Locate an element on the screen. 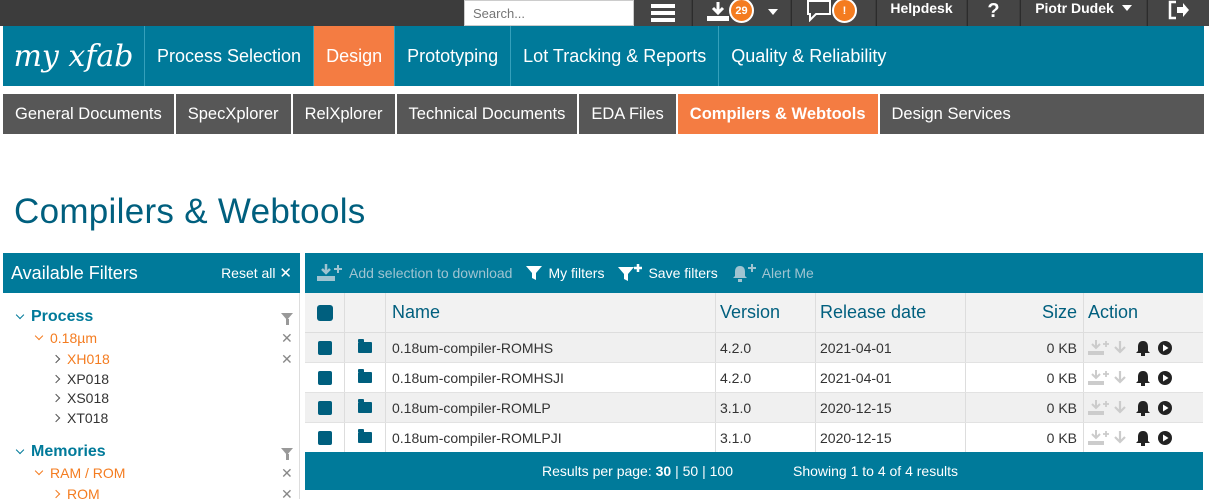  filter-xh018: XH018 is located at coordinates (80, 359).